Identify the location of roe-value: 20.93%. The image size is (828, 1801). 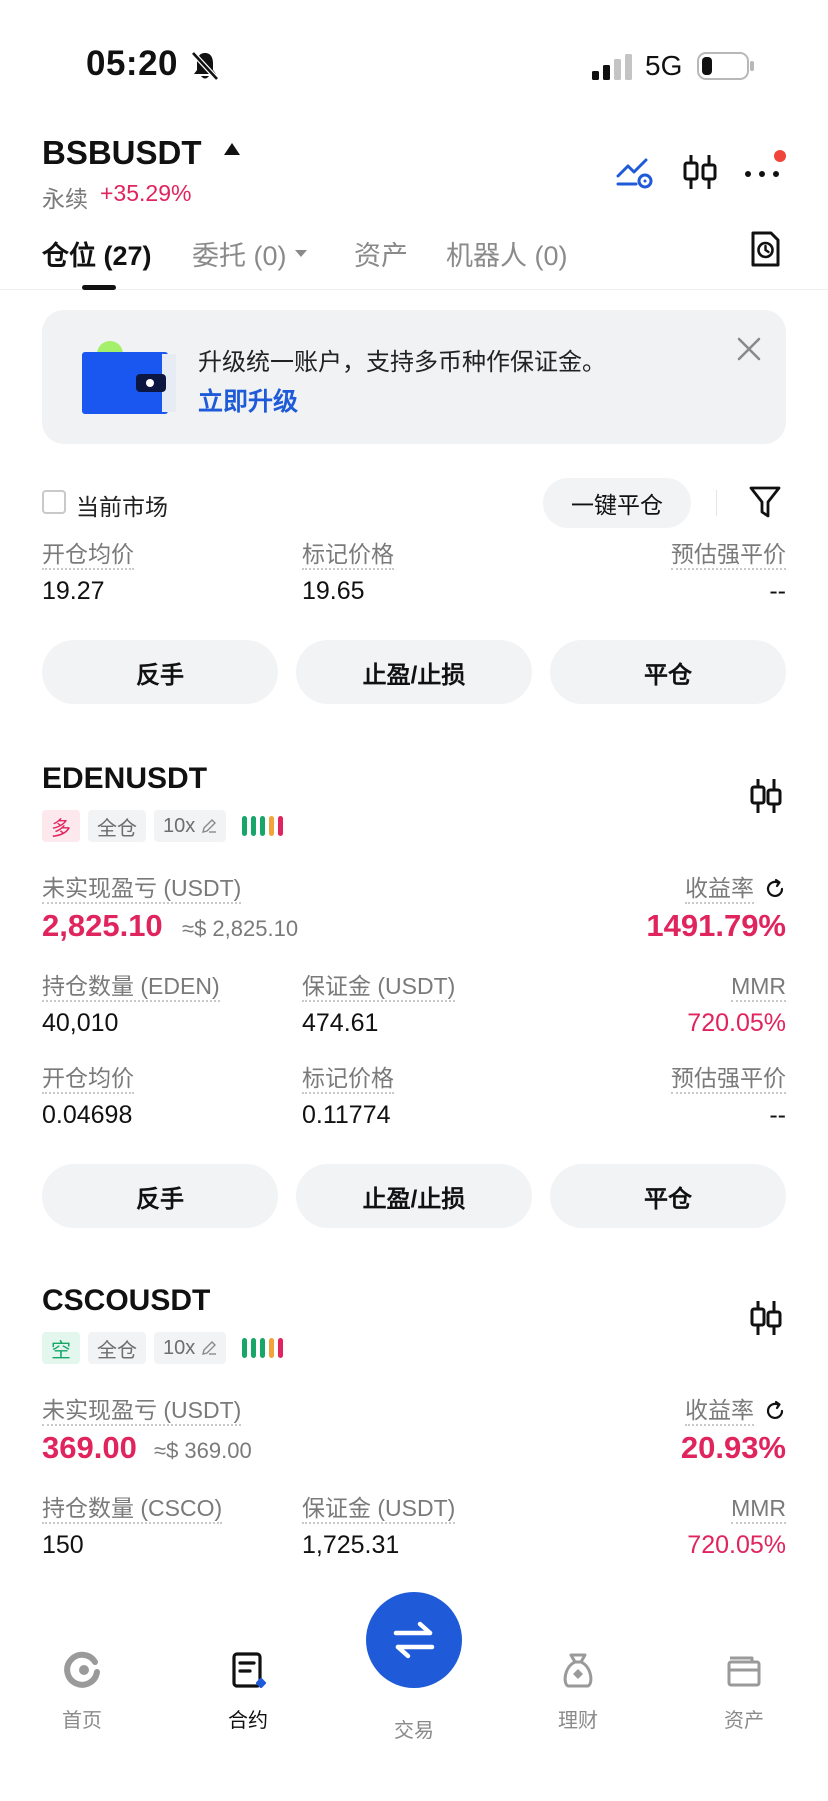
(733, 1447).